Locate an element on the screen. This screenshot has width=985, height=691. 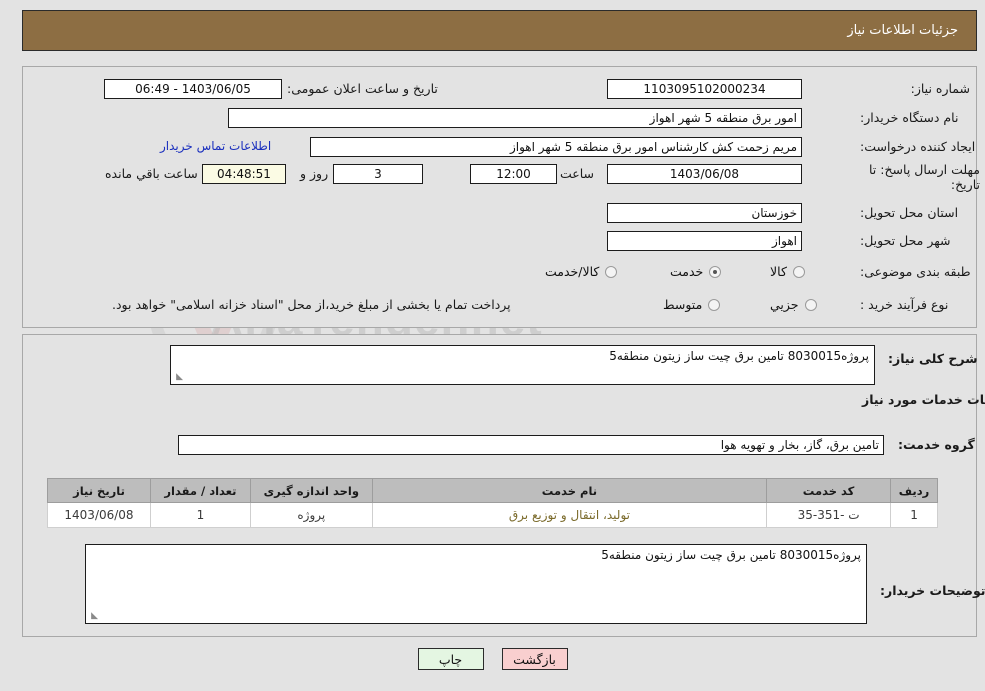
announce-datetime-label: تاریخ و ساعت اعلان عمومی: is located at coordinates (362, 88).